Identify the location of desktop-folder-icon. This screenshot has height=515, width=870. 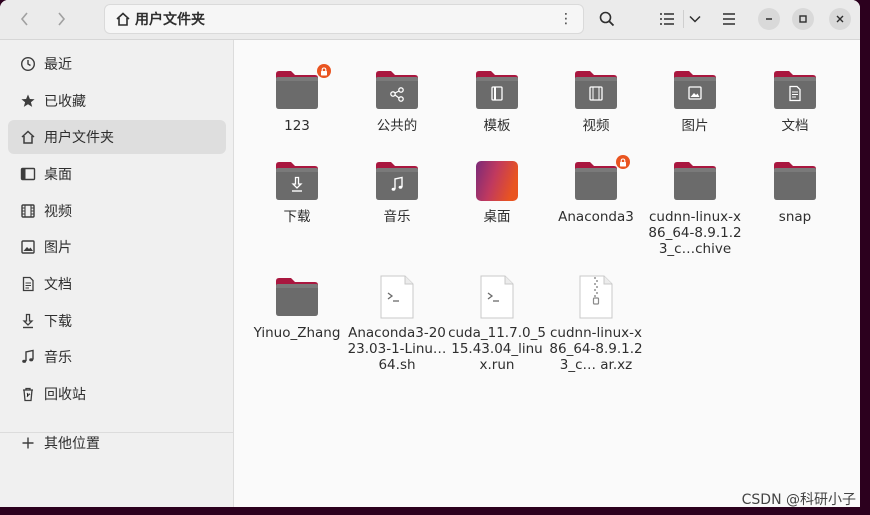
(497, 181).